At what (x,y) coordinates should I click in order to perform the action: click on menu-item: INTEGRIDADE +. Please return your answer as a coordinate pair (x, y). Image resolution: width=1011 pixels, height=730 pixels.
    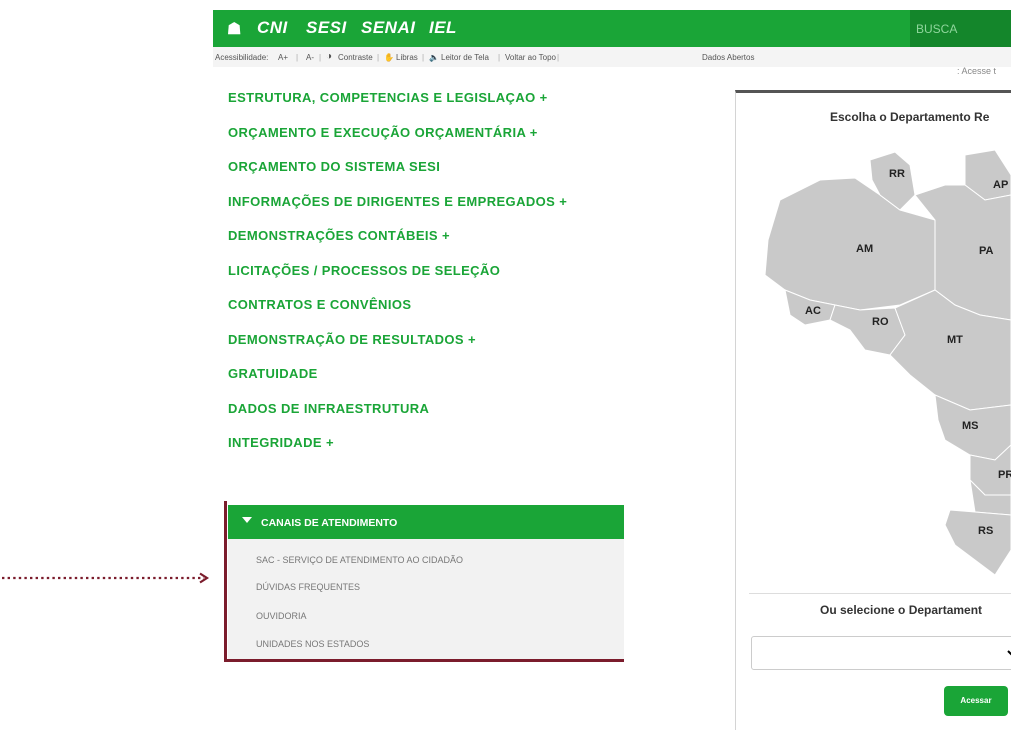
    Looking at the image, I should click on (463, 452).